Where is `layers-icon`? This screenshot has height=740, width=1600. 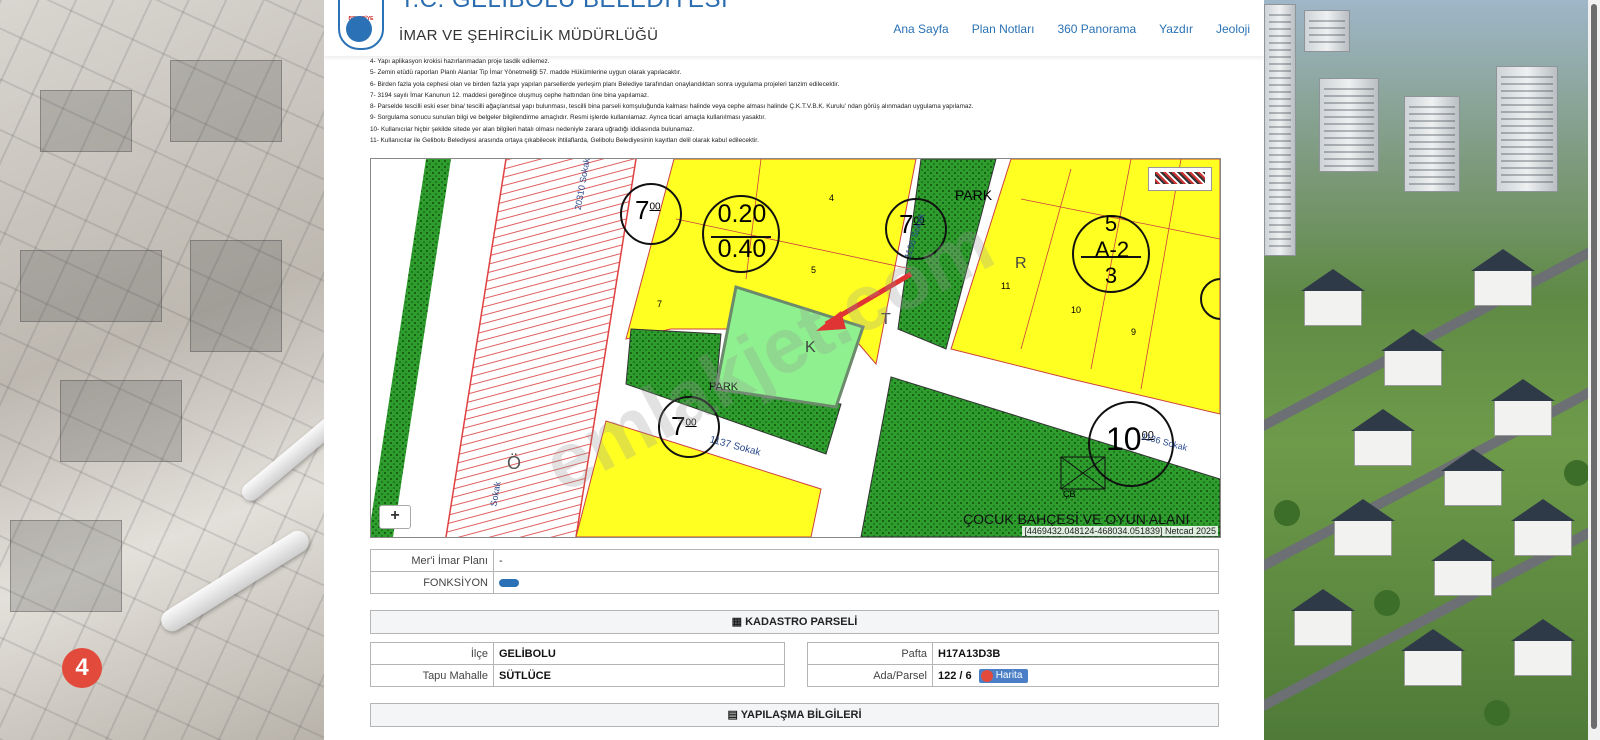
layers-icon is located at coordinates (1180, 178).